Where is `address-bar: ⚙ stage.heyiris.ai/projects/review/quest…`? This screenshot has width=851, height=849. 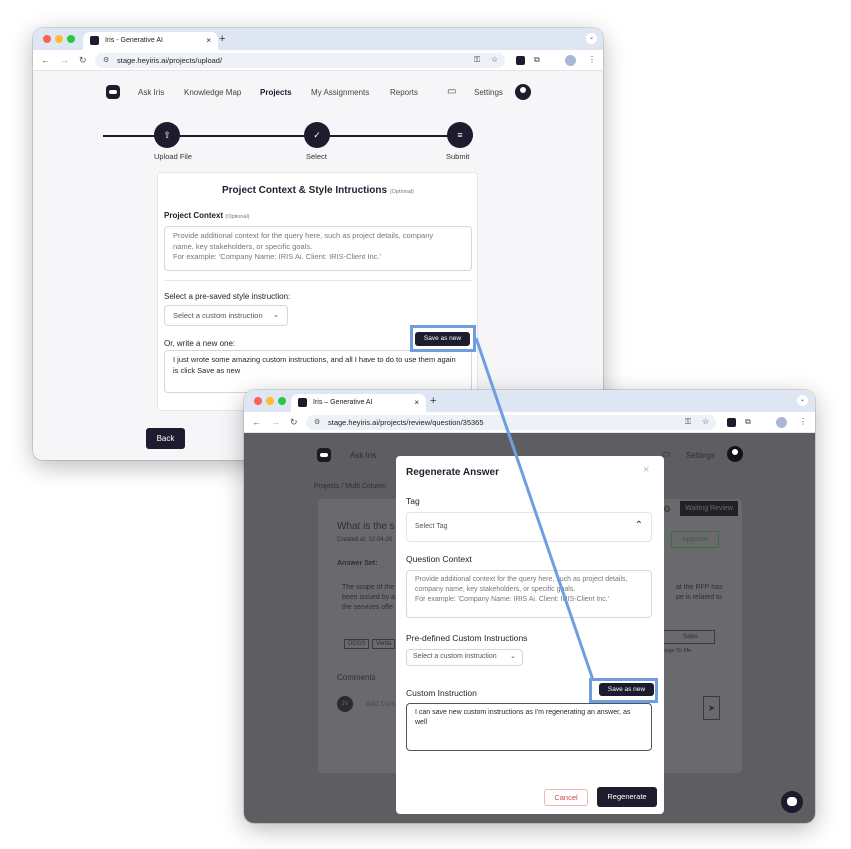 address-bar: ⚙ stage.heyiris.ai/projects/review/quest… is located at coordinates (511, 422).